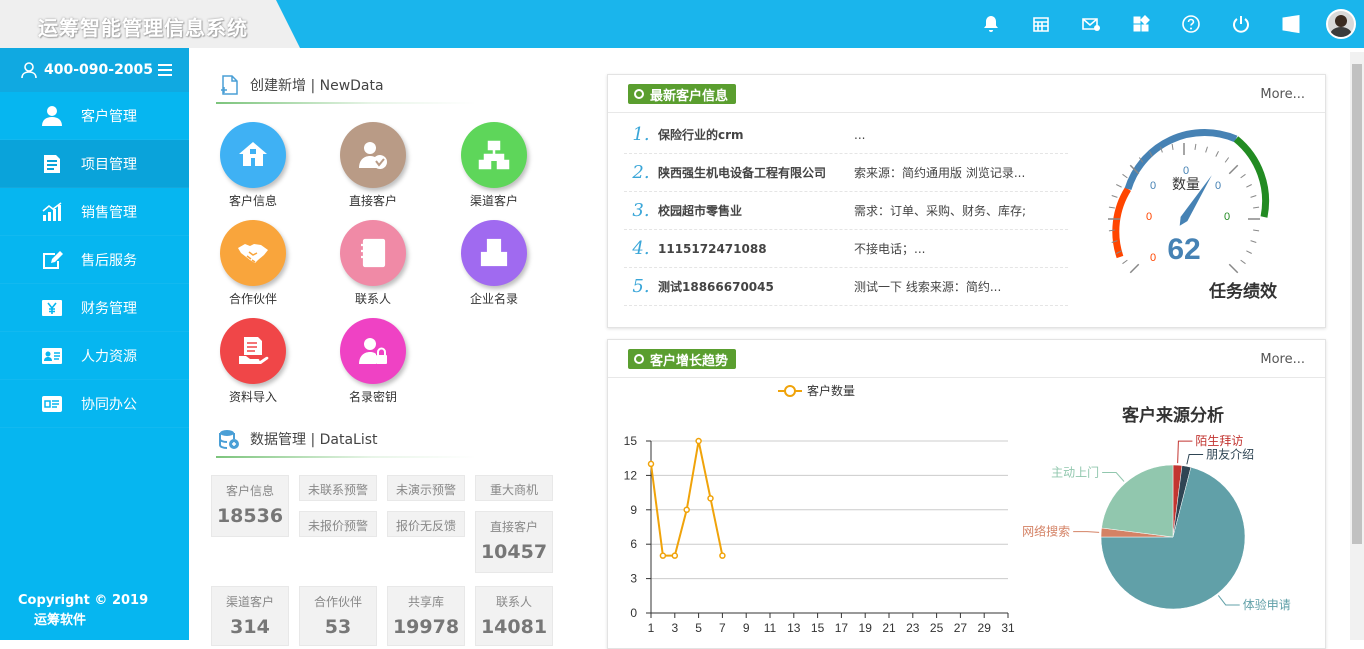 This screenshot has width=1364, height=649. Describe the element at coordinates (1341, 24) in the screenshot. I see `avatar` at that location.